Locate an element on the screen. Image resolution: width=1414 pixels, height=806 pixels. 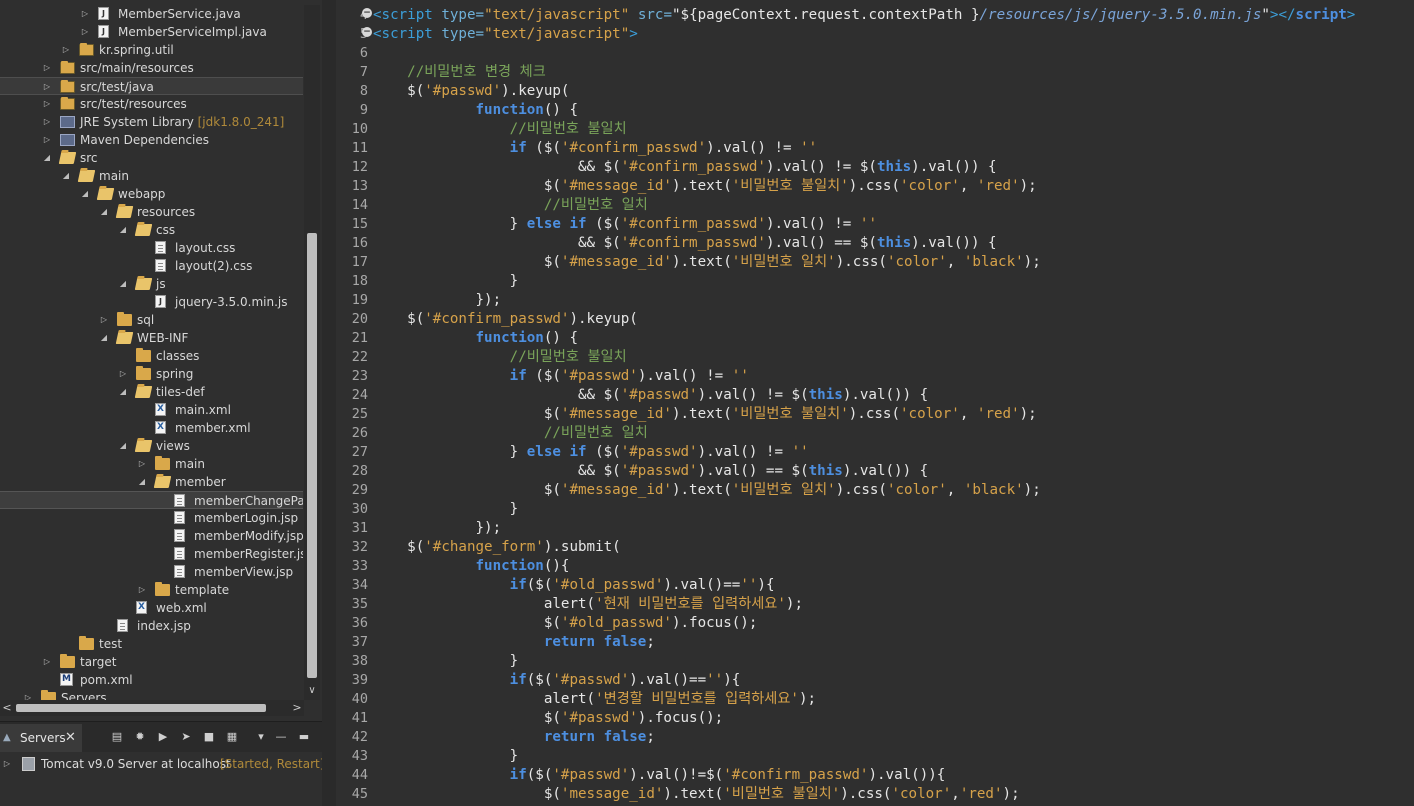
debug-icon: ✹ is located at coordinates (140, 737).